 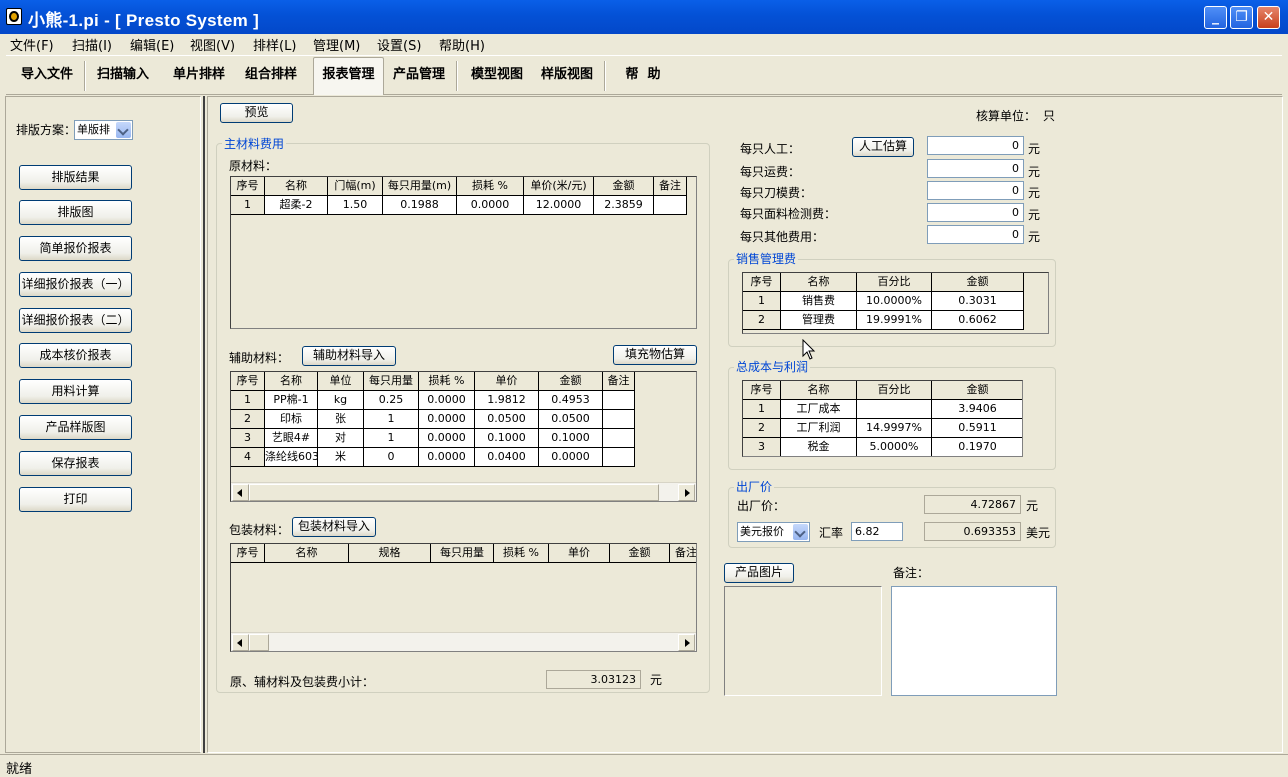 I want to click on close-button: ✕, so click(x=1268, y=17).